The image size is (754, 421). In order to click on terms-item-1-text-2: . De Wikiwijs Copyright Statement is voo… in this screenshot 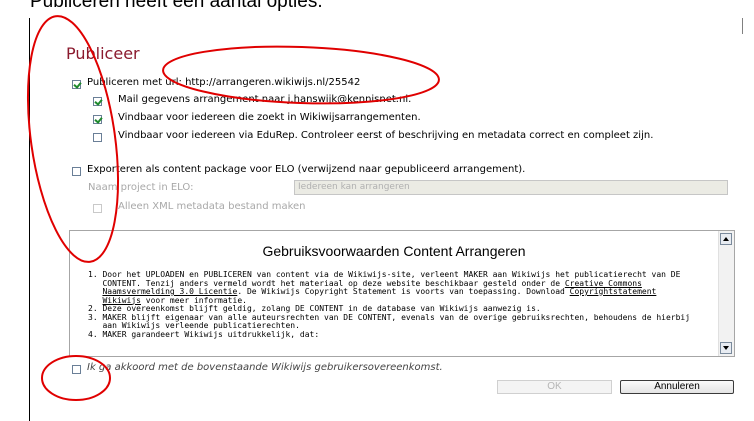, I will do `click(403, 291)`.